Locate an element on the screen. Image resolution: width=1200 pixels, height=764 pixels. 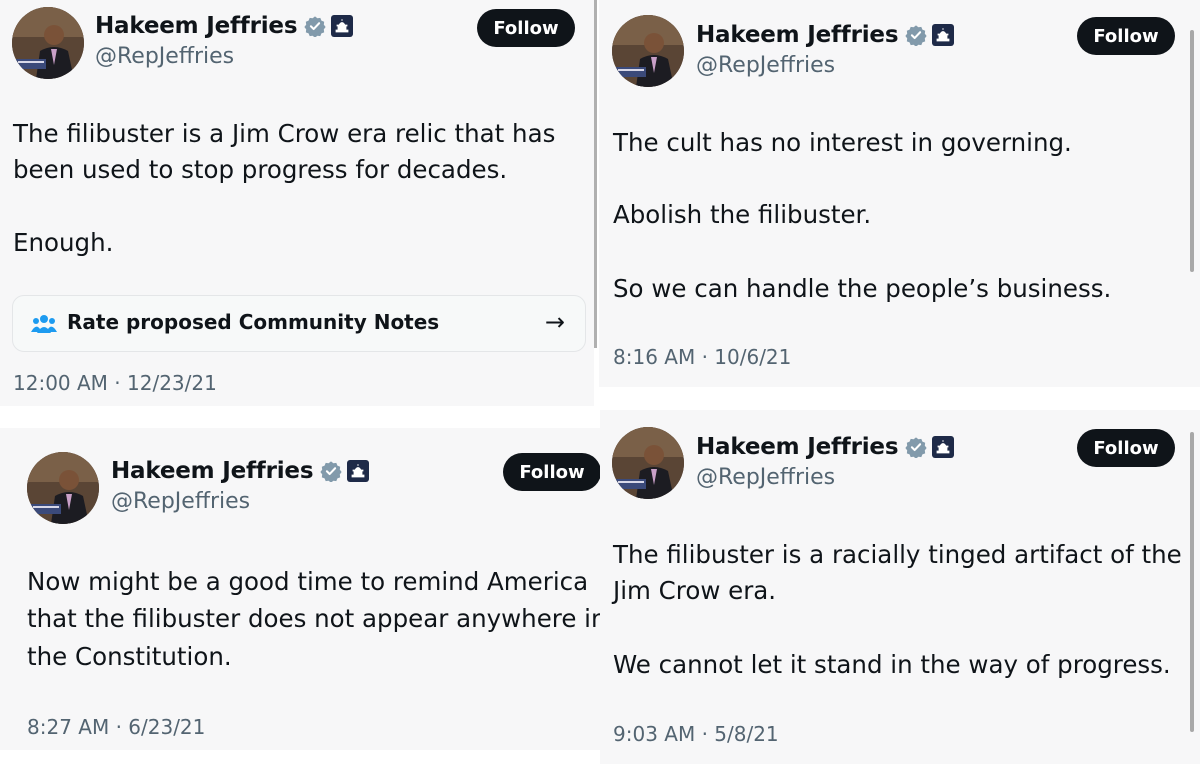
tweet-text: Enough. is located at coordinates (63, 242).